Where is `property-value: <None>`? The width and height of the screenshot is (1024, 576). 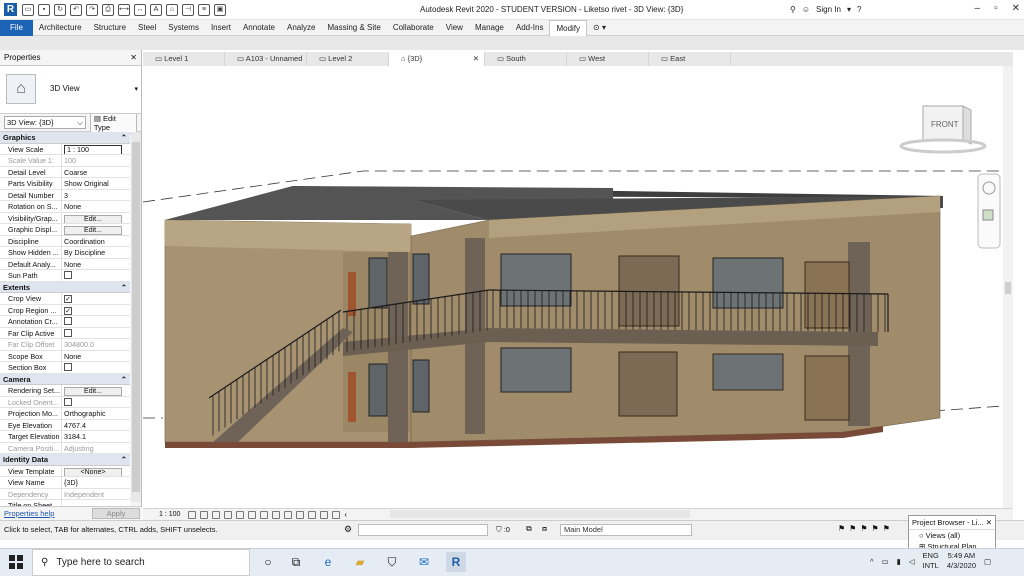
property-value: <None> is located at coordinates (96, 471).